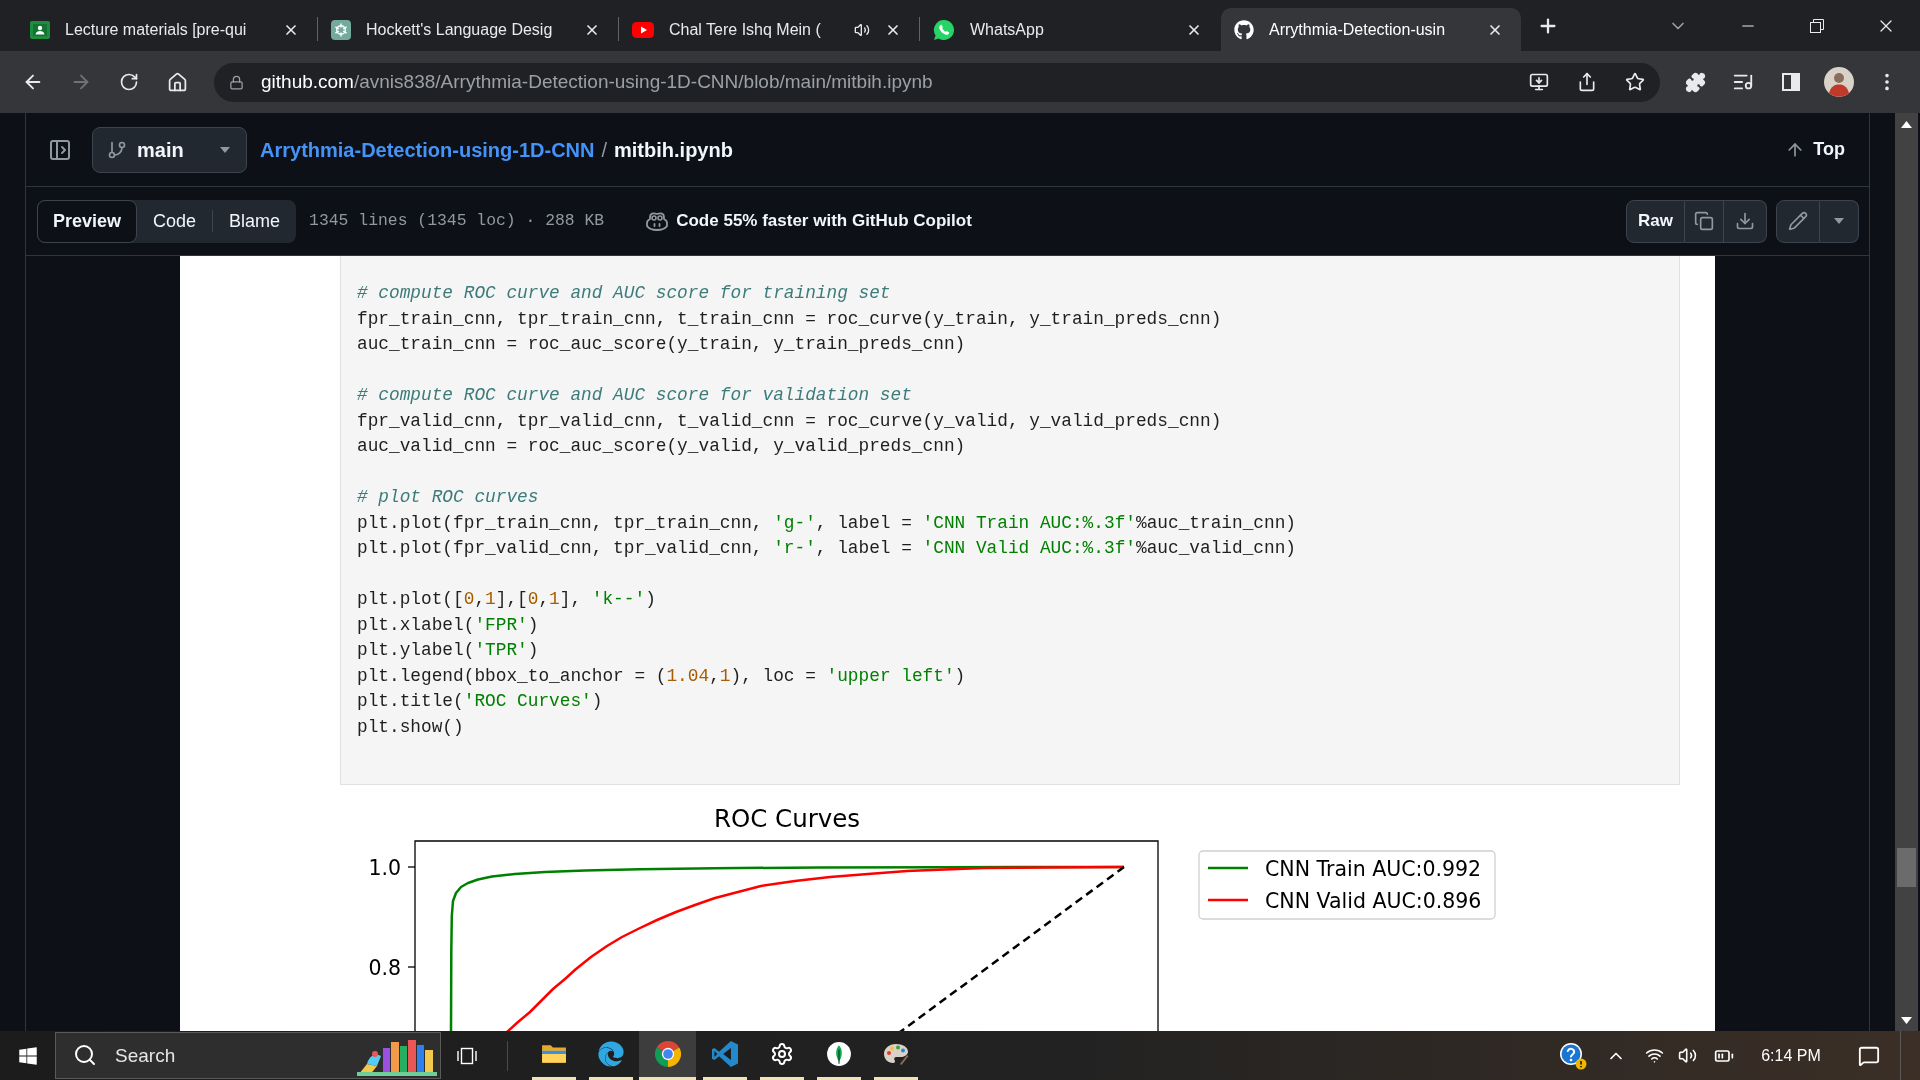 Image resolution: width=1920 pixels, height=1080 pixels. Describe the element at coordinates (27, 1055) in the screenshot. I see `windows-logo-icon` at that location.